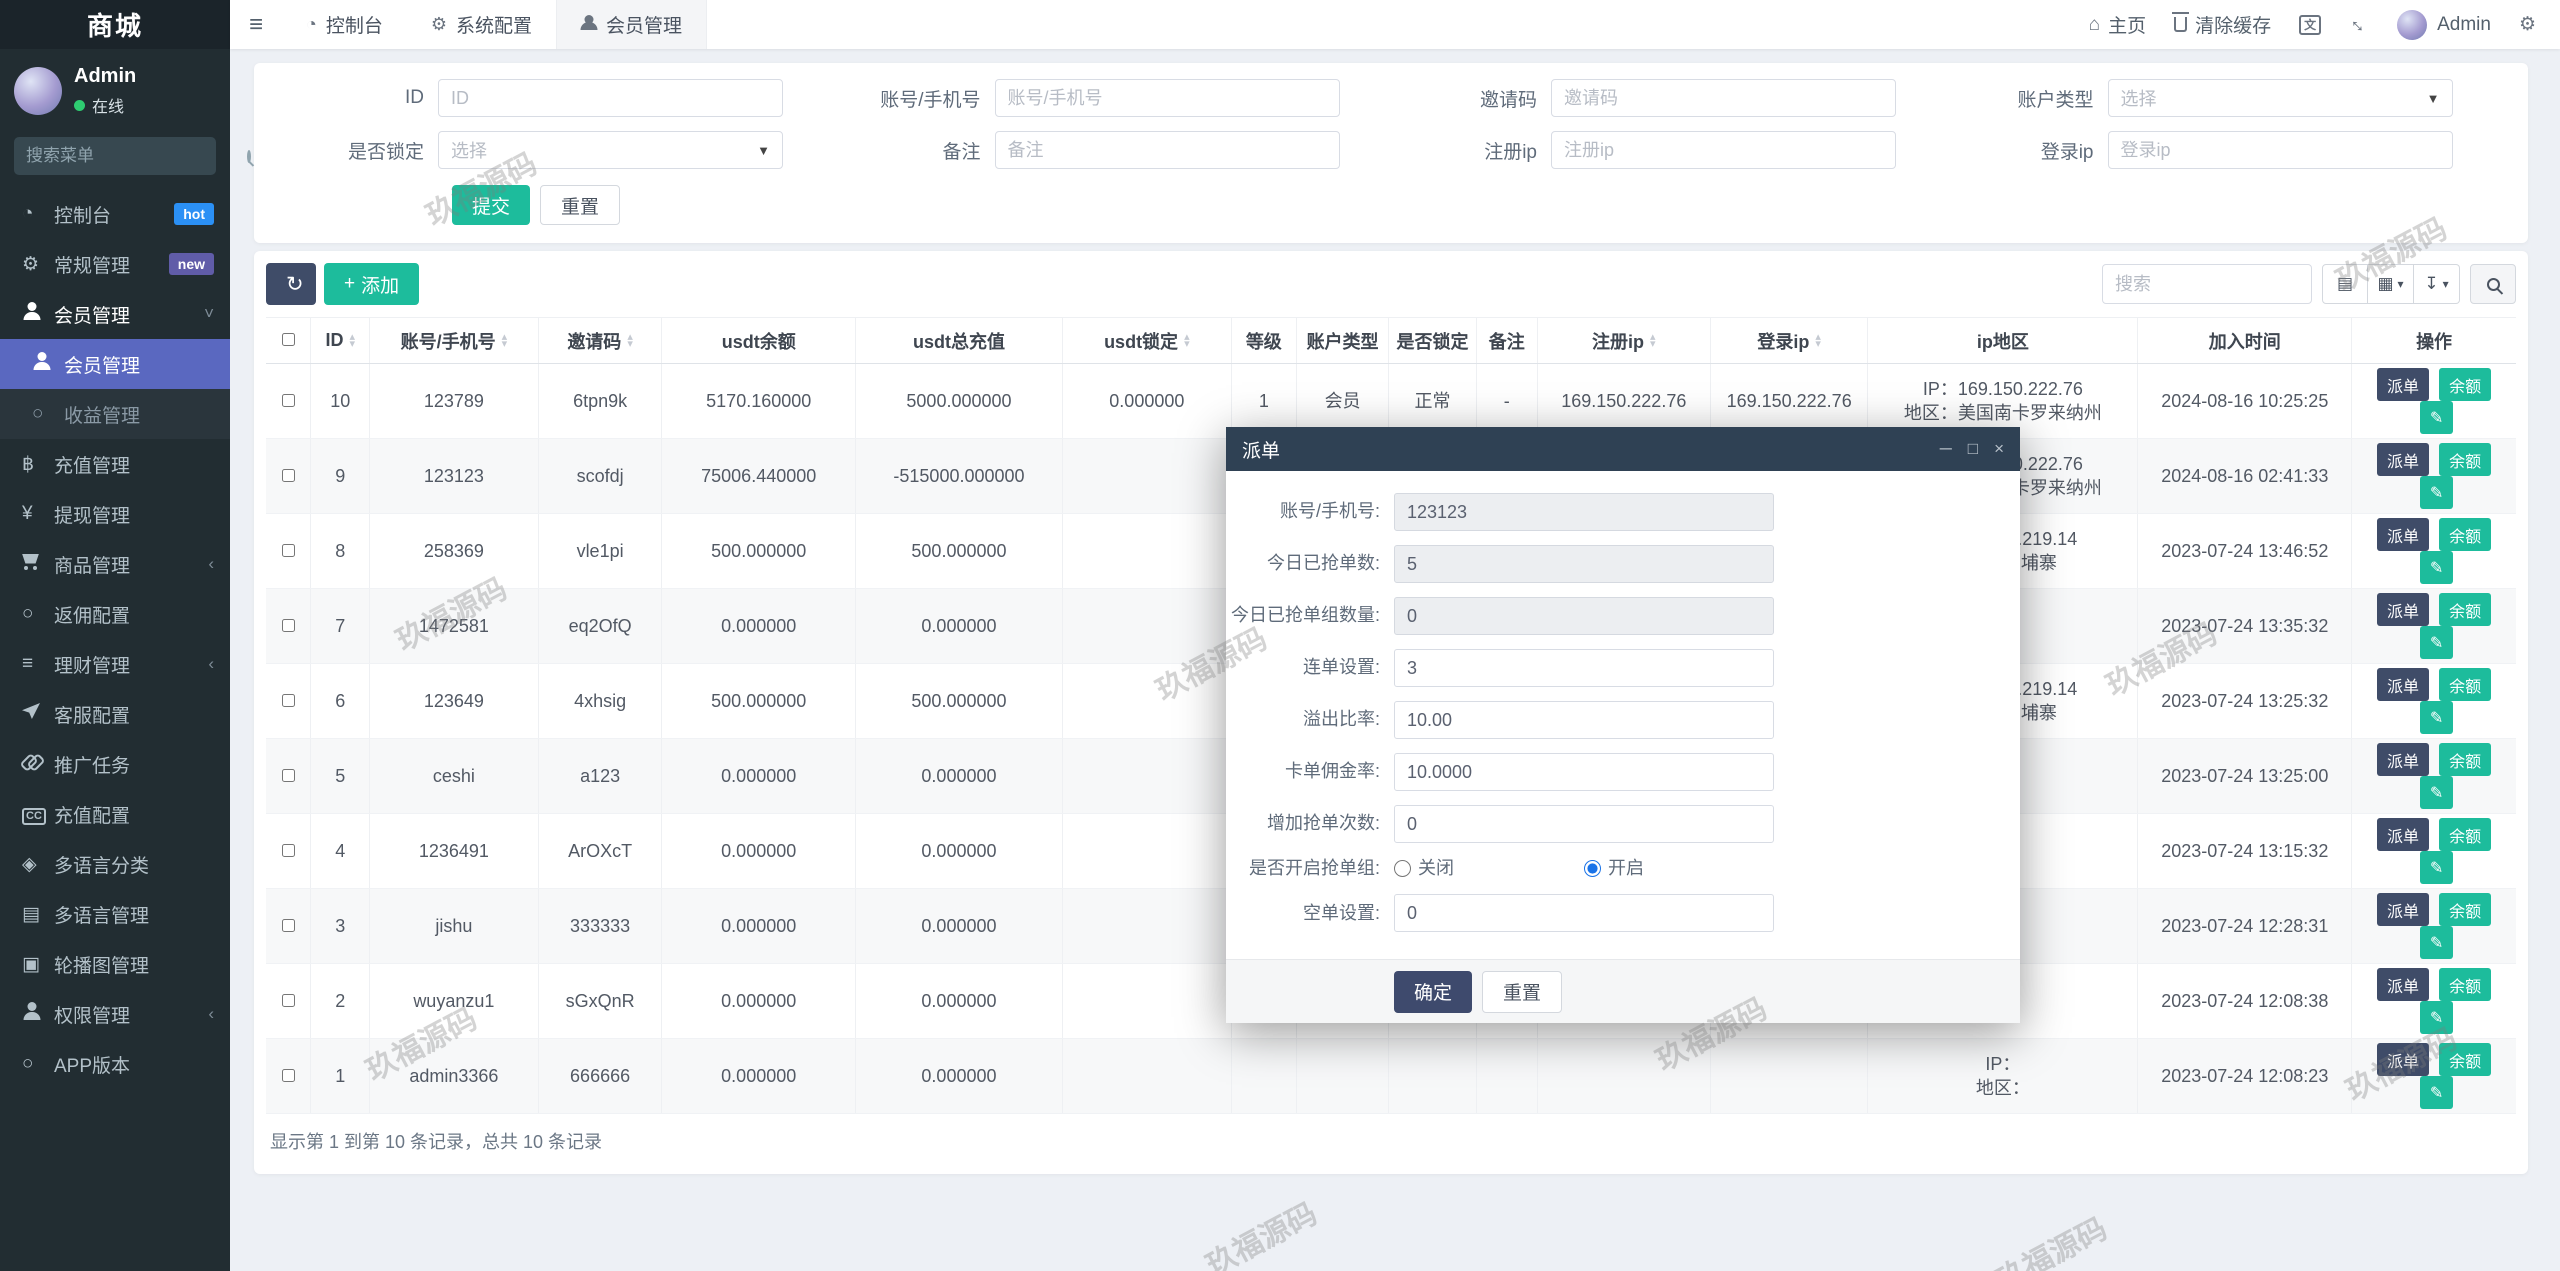 This screenshot has height=1271, width=2560. Describe the element at coordinates (1584, 616) in the screenshot. I see `today-order-groups-field` at that location.